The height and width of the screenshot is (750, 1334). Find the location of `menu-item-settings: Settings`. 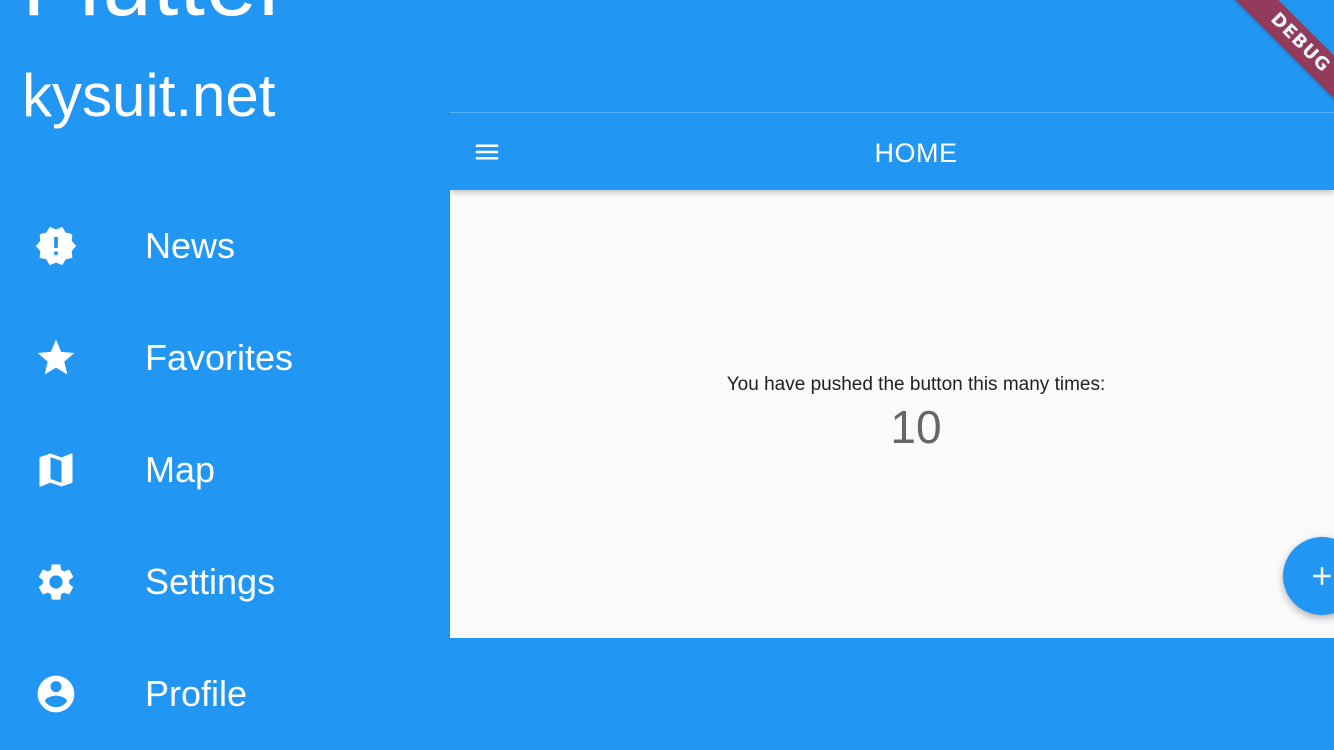

menu-item-settings: Settings is located at coordinates (225, 582).